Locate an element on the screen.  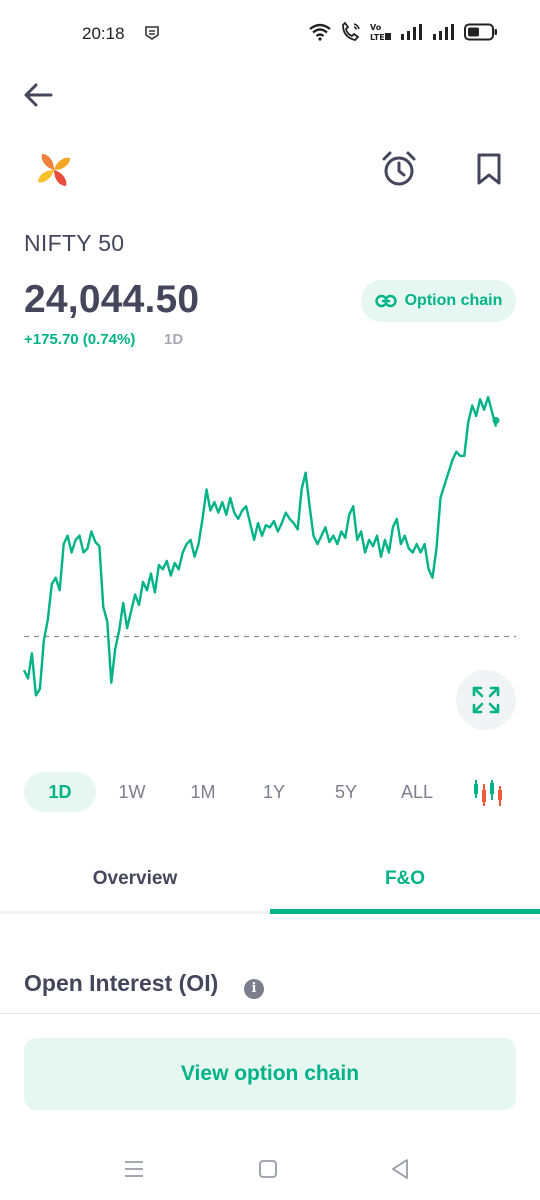
home-square-icon is located at coordinates (268, 1169).